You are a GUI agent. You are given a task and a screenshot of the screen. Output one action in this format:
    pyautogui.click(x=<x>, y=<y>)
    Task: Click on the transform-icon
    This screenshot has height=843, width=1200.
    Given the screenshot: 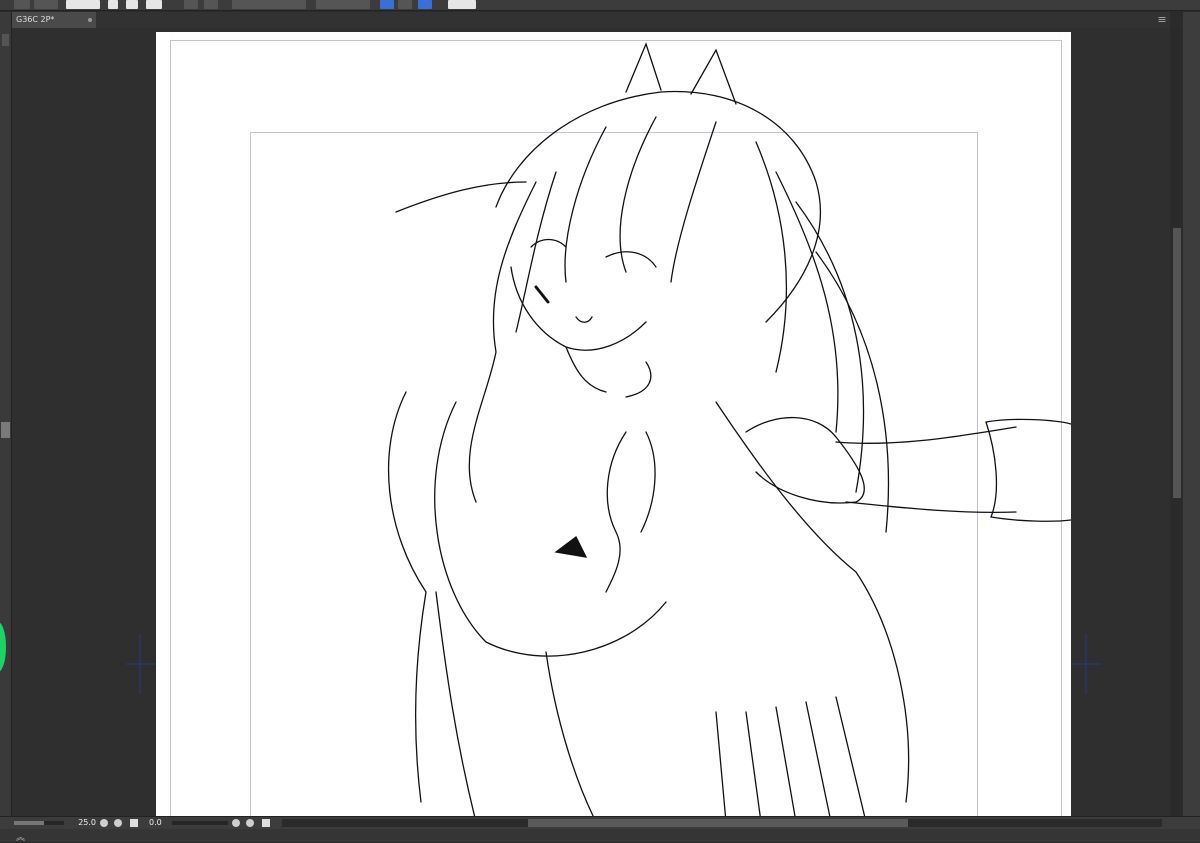 What is the action you would take?
    pyautogui.click(x=269, y=4)
    